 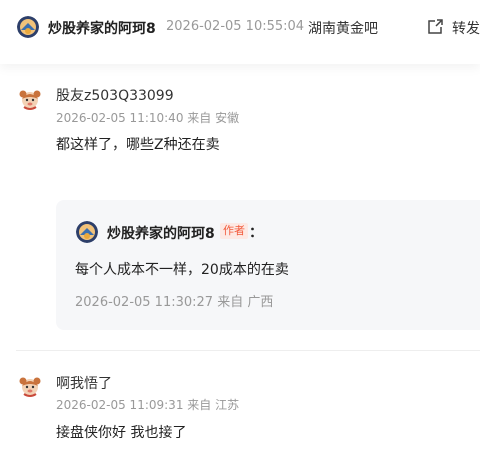 I want to click on reply-text: 每个人成本不一样，20成本的在卖, so click(x=182, y=270).